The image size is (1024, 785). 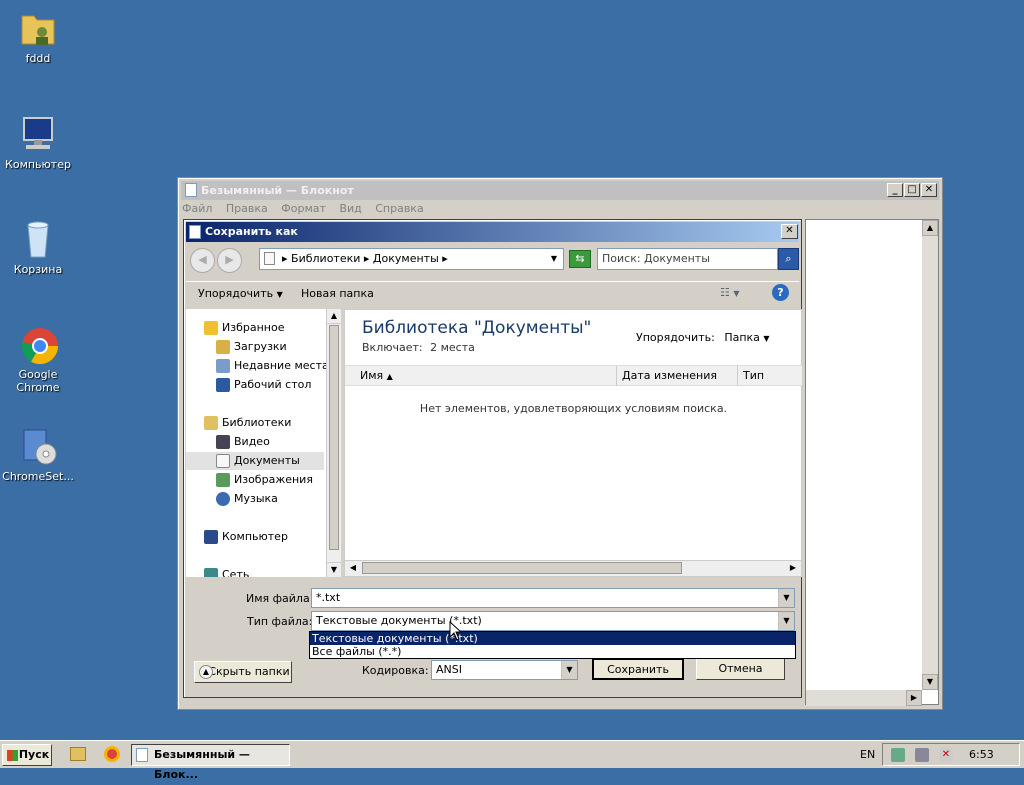 What do you see at coordinates (740, 669) in the screenshot?
I see `cancel-button: Отмена` at bounding box center [740, 669].